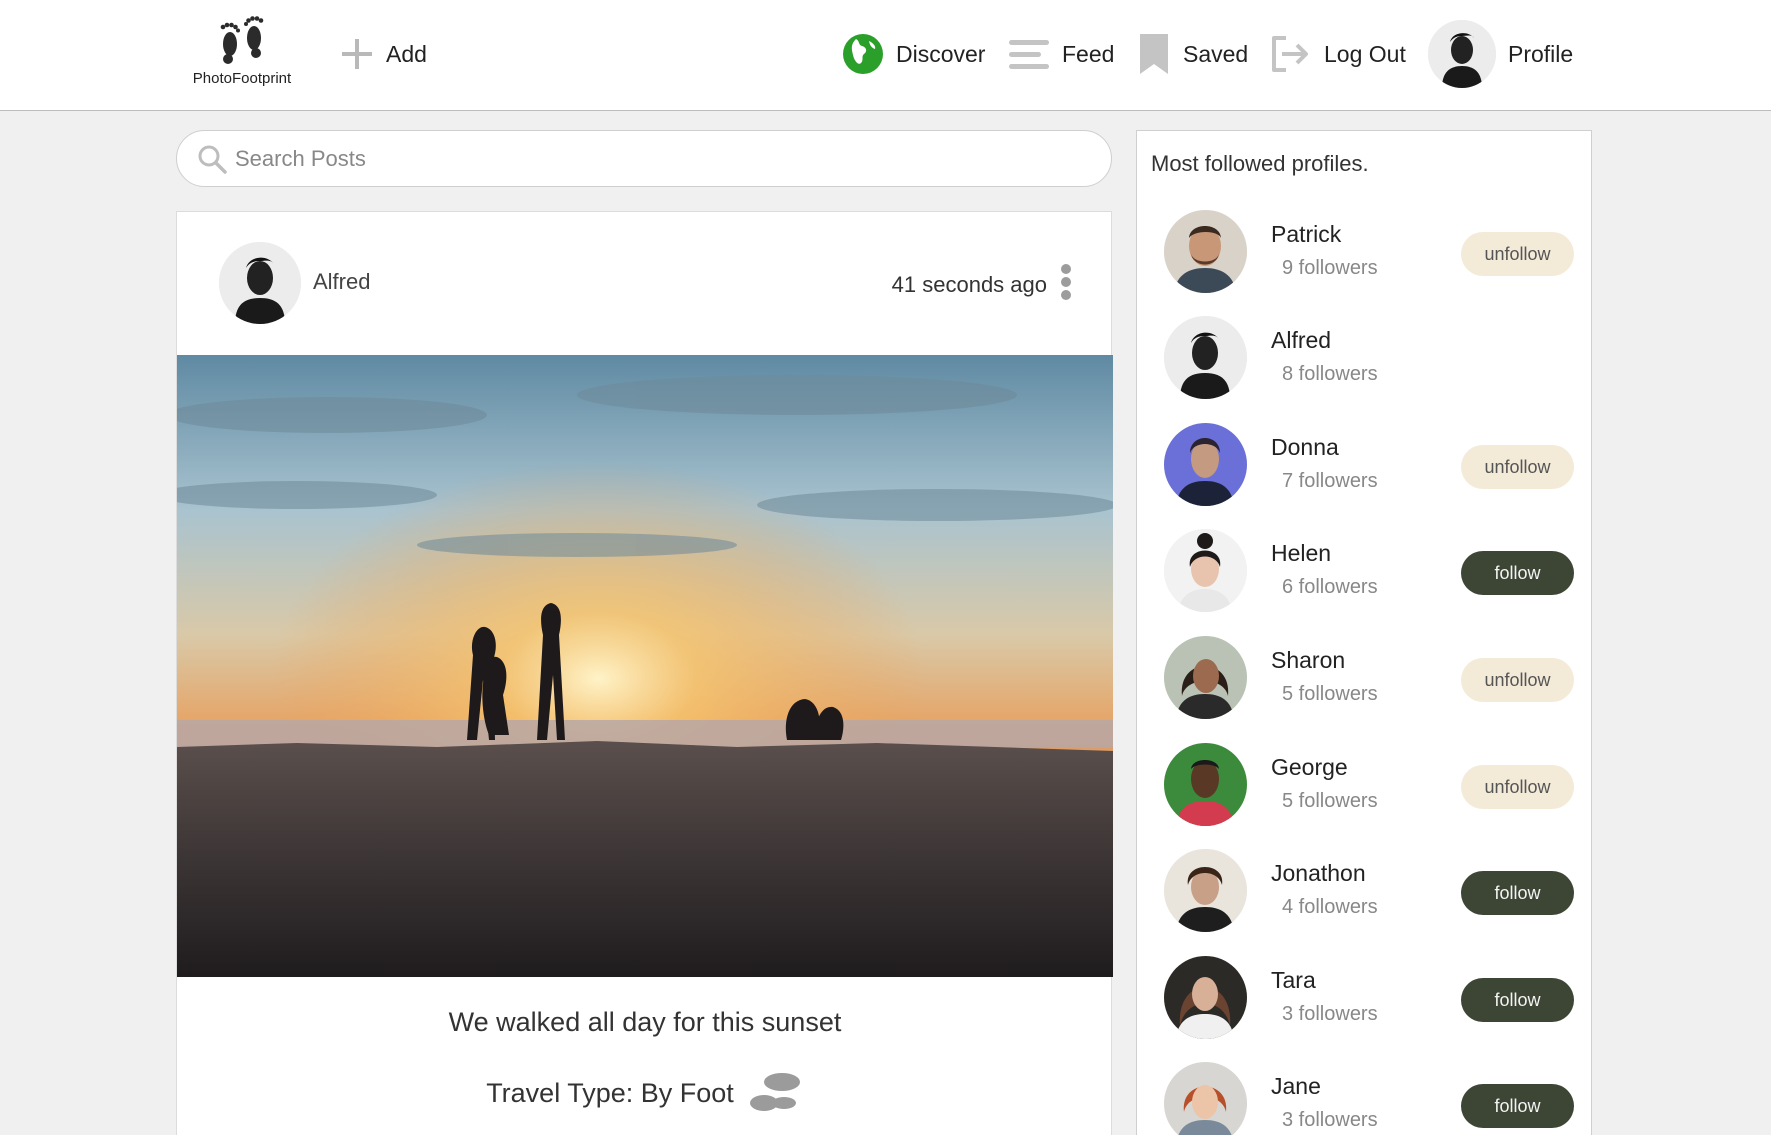 The image size is (1771, 1135). I want to click on globe-icon, so click(863, 54).